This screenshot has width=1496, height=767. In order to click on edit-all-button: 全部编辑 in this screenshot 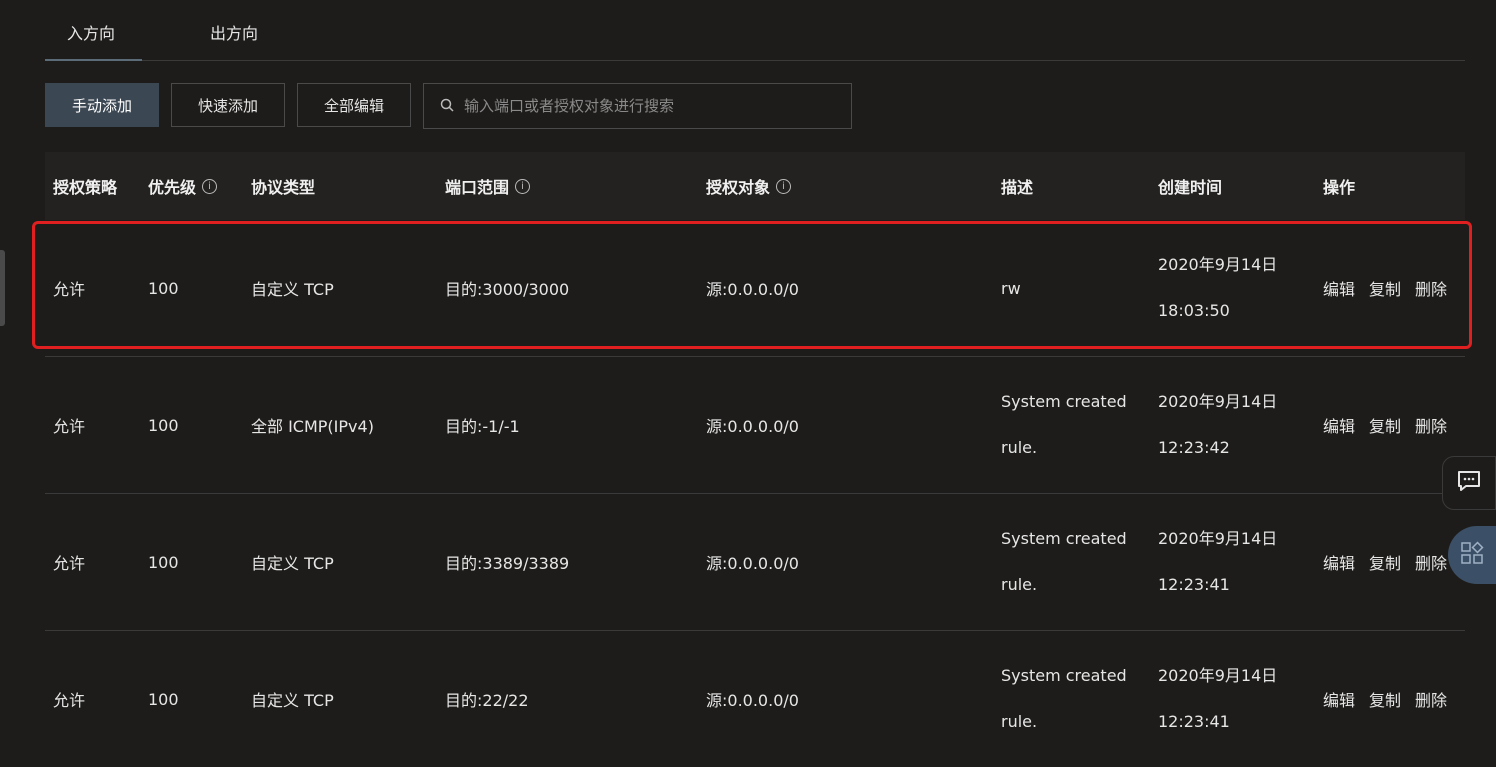, I will do `click(354, 105)`.